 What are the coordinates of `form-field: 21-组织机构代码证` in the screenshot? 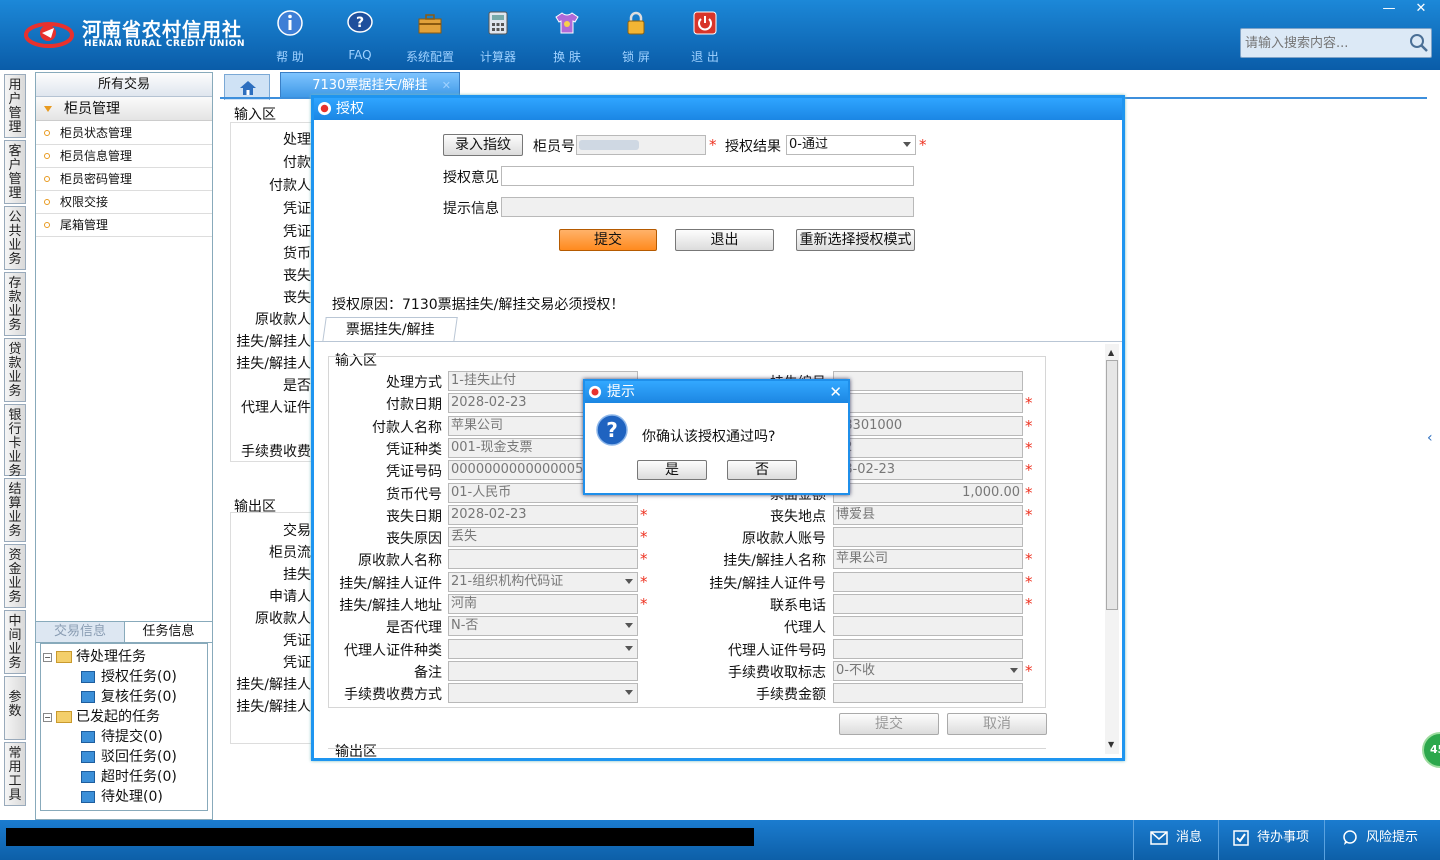 It's located at (543, 582).